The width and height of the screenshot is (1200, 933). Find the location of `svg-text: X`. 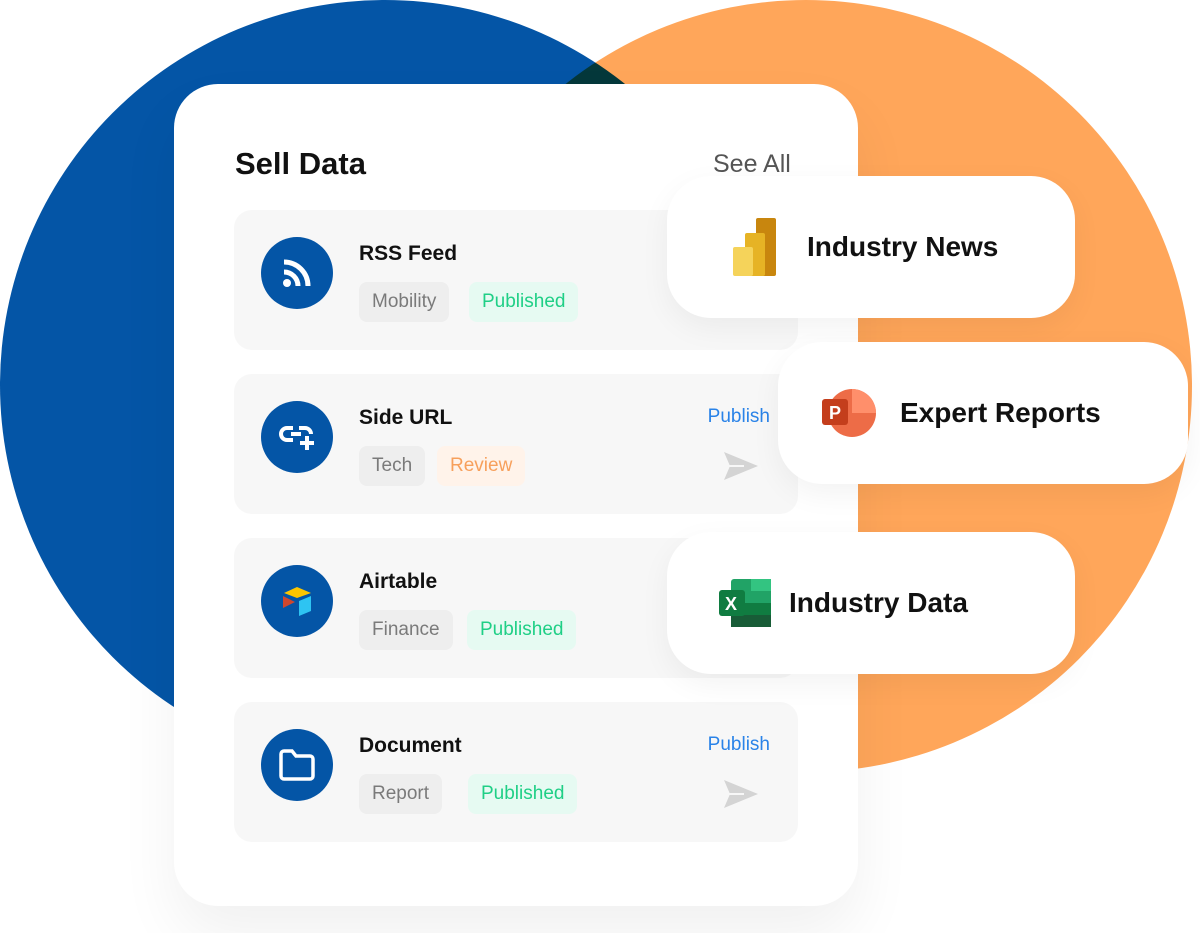

svg-text: X is located at coordinates (731, 604).